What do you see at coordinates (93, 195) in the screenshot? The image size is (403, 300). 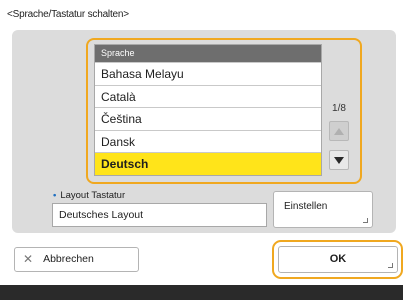 I see `layout-label-text: Layout Tastatur` at bounding box center [93, 195].